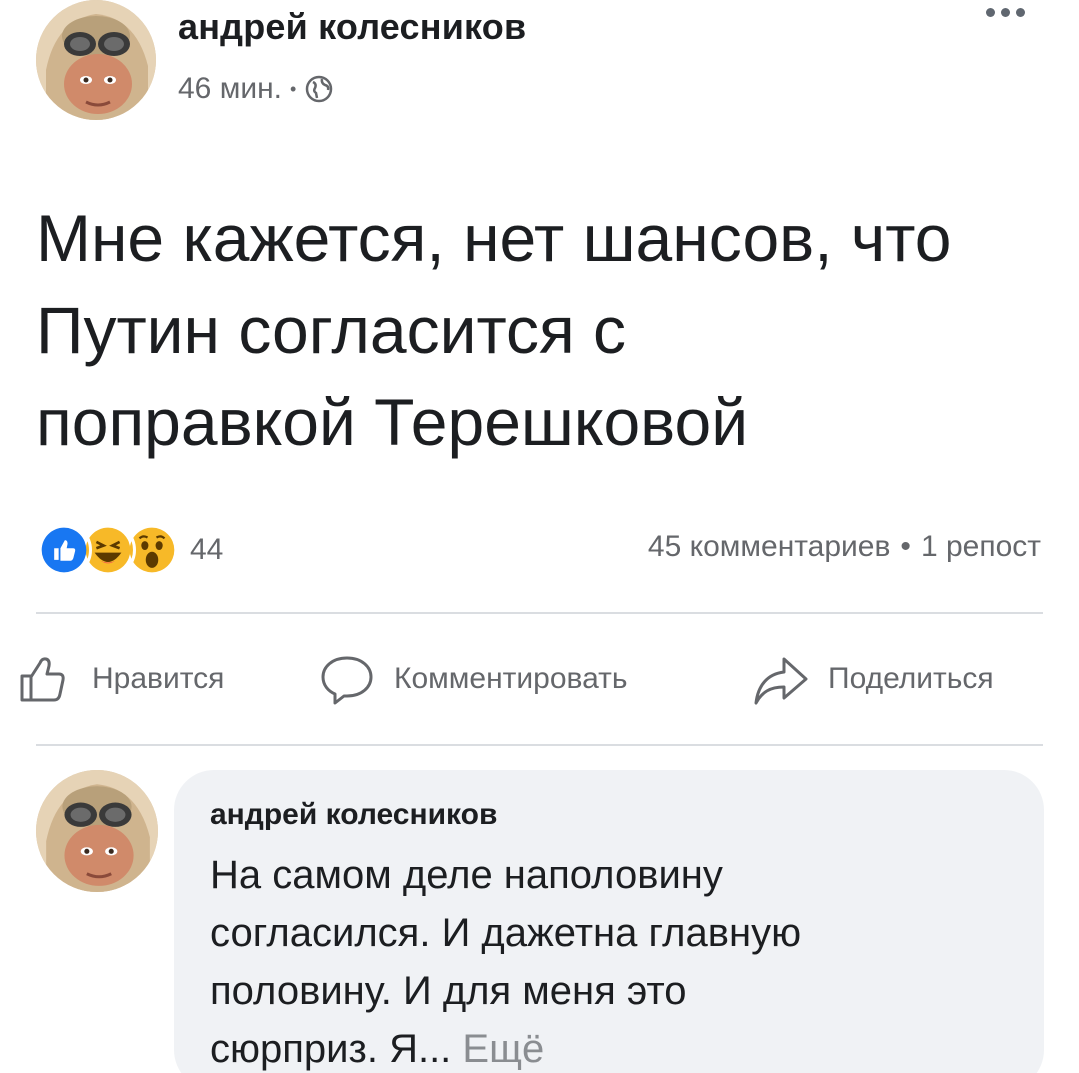 Image resolution: width=1079 pixels, height=1073 pixels. What do you see at coordinates (466, 875) in the screenshot?
I see `comment-text-line: На самом деле наполовину` at bounding box center [466, 875].